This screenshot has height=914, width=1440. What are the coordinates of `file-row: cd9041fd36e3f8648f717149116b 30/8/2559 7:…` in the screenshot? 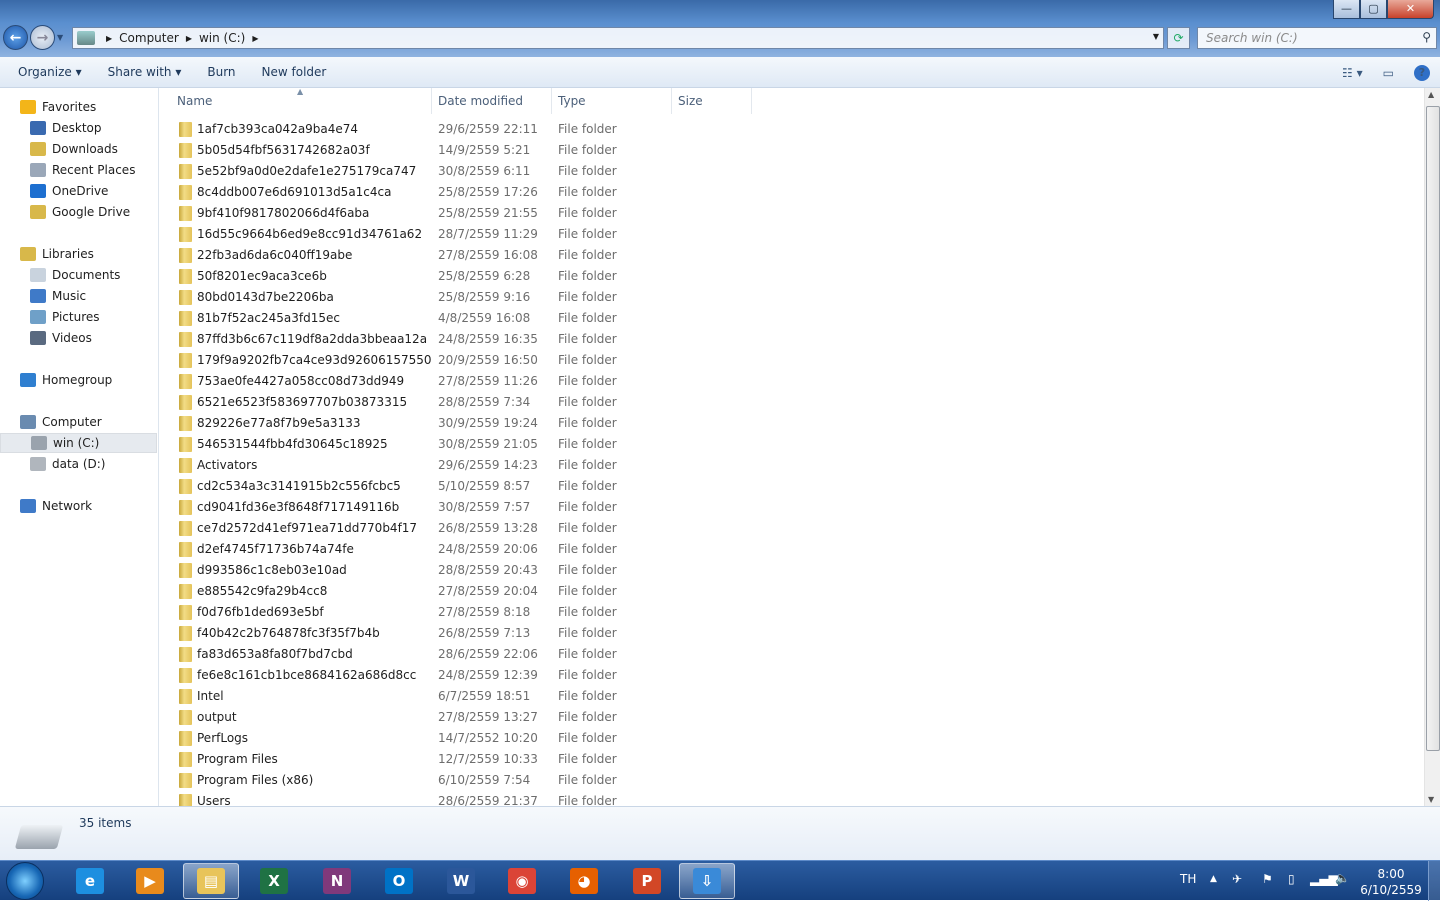 It's located at (460, 507).